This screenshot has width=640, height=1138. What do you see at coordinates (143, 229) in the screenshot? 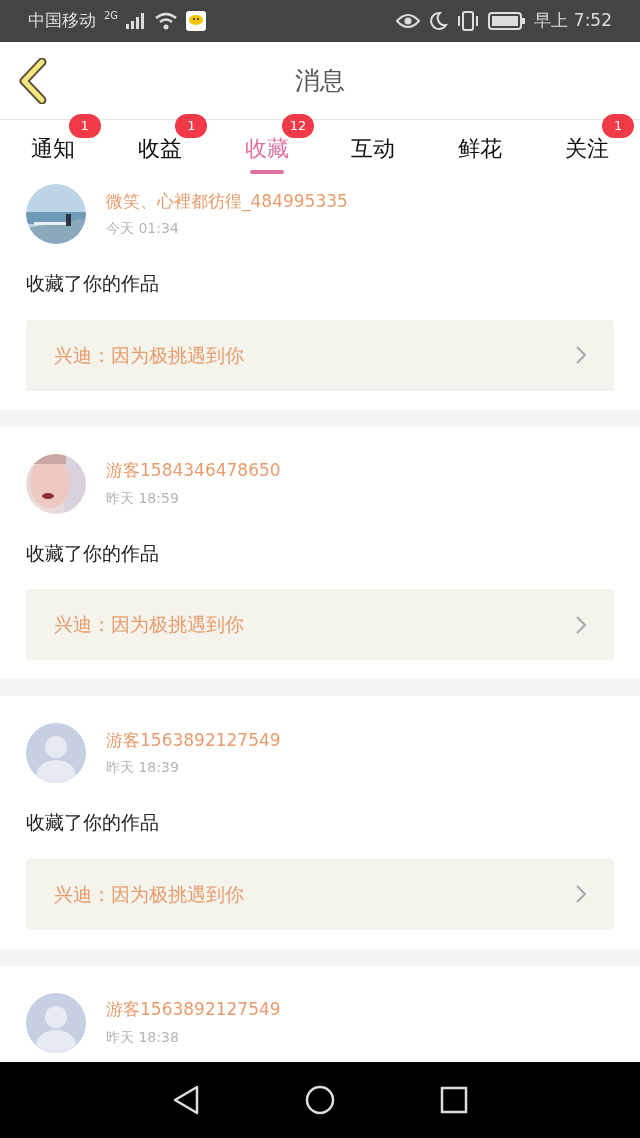
I see `message-time: 今天 01:34` at bounding box center [143, 229].